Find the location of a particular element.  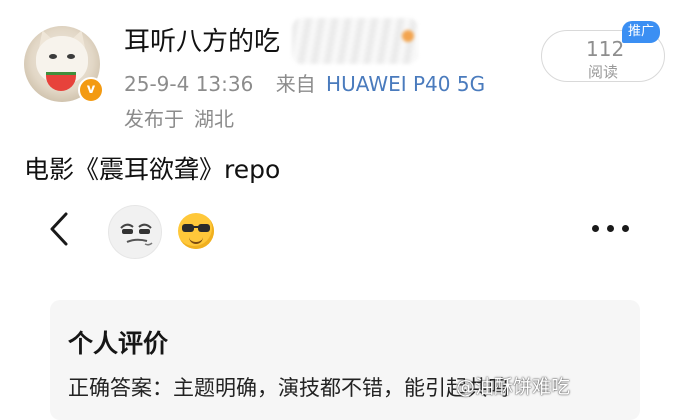

post-location: 发布于 湖北 is located at coordinates (184, 117).